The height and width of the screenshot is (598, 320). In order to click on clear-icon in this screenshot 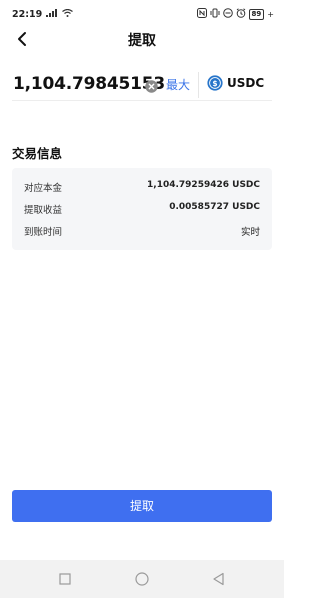, I will do `click(151, 86)`.